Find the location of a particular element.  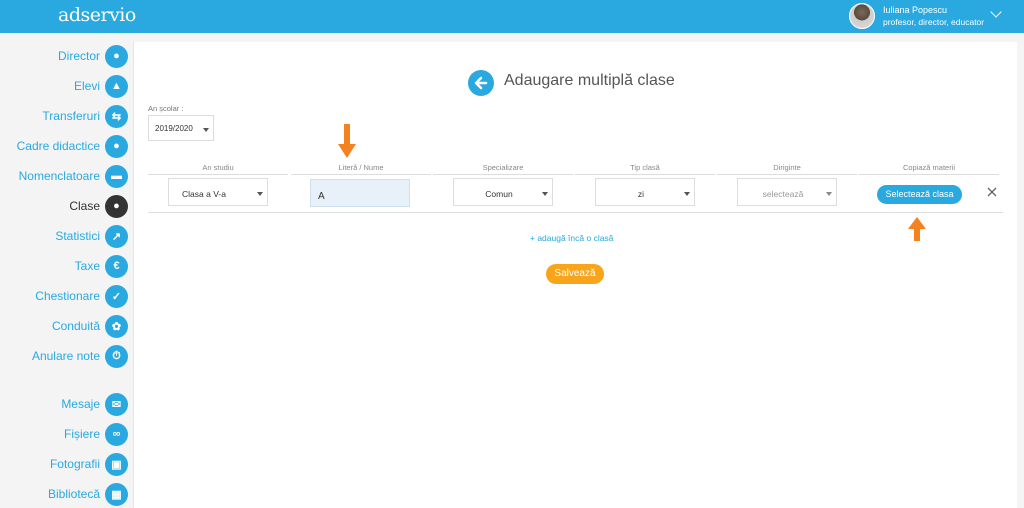

sidebar-item-label: Director is located at coordinates (78, 56).